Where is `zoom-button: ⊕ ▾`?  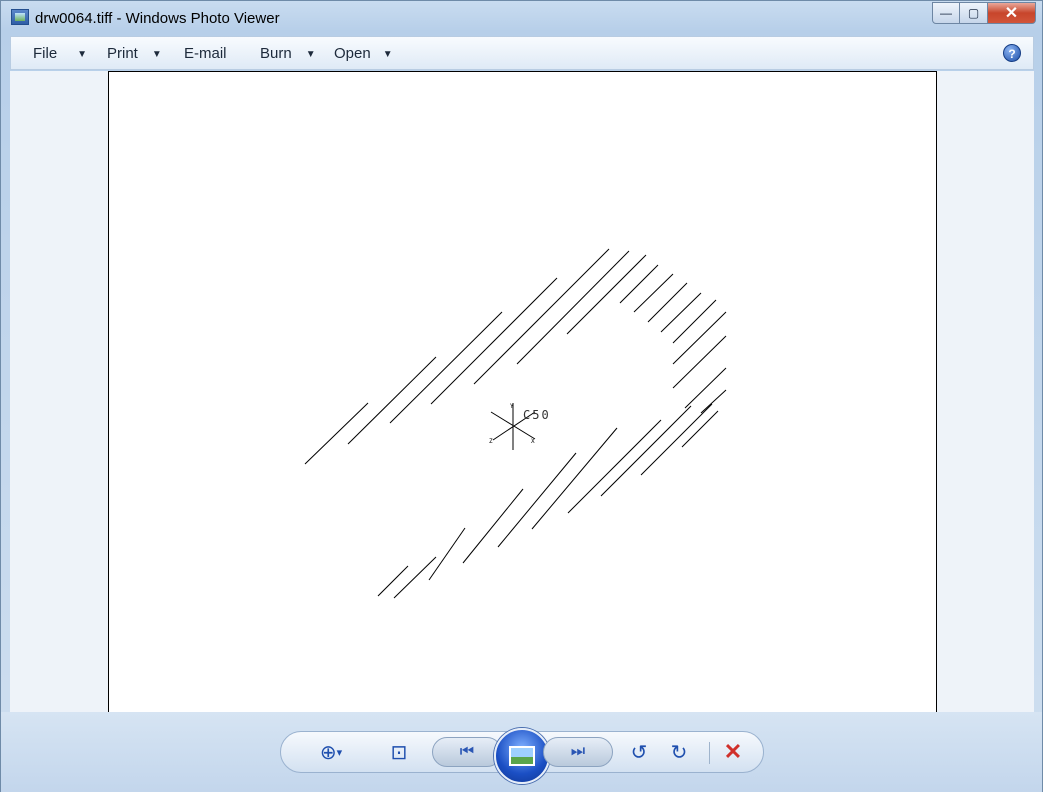 zoom-button: ⊕ ▾ is located at coordinates (331, 752).